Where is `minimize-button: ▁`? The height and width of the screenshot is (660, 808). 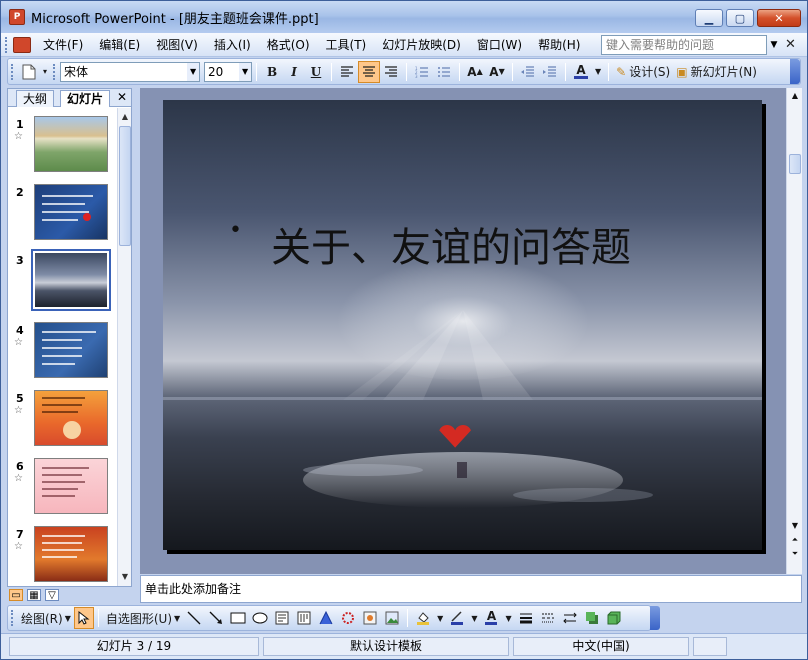
minimize-button: ▁ is located at coordinates (709, 18).